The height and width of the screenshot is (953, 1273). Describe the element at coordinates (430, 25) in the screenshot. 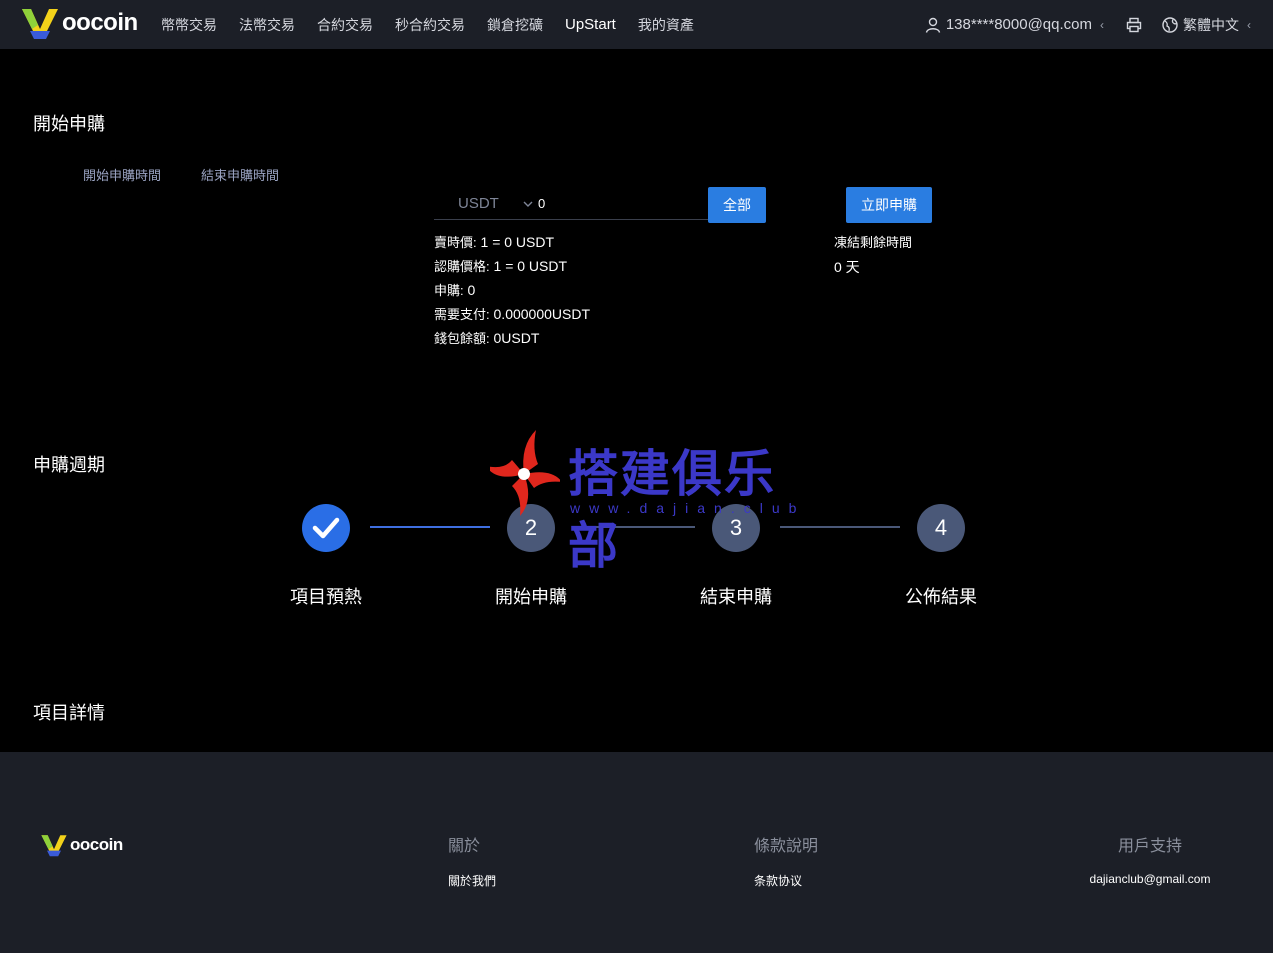

I see `nav-second-contract: 秒合約交易` at that location.